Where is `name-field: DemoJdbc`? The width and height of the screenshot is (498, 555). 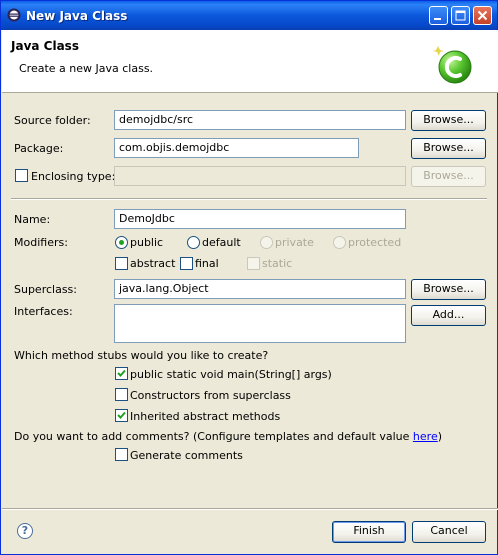 name-field: DemoJdbc is located at coordinates (260, 219).